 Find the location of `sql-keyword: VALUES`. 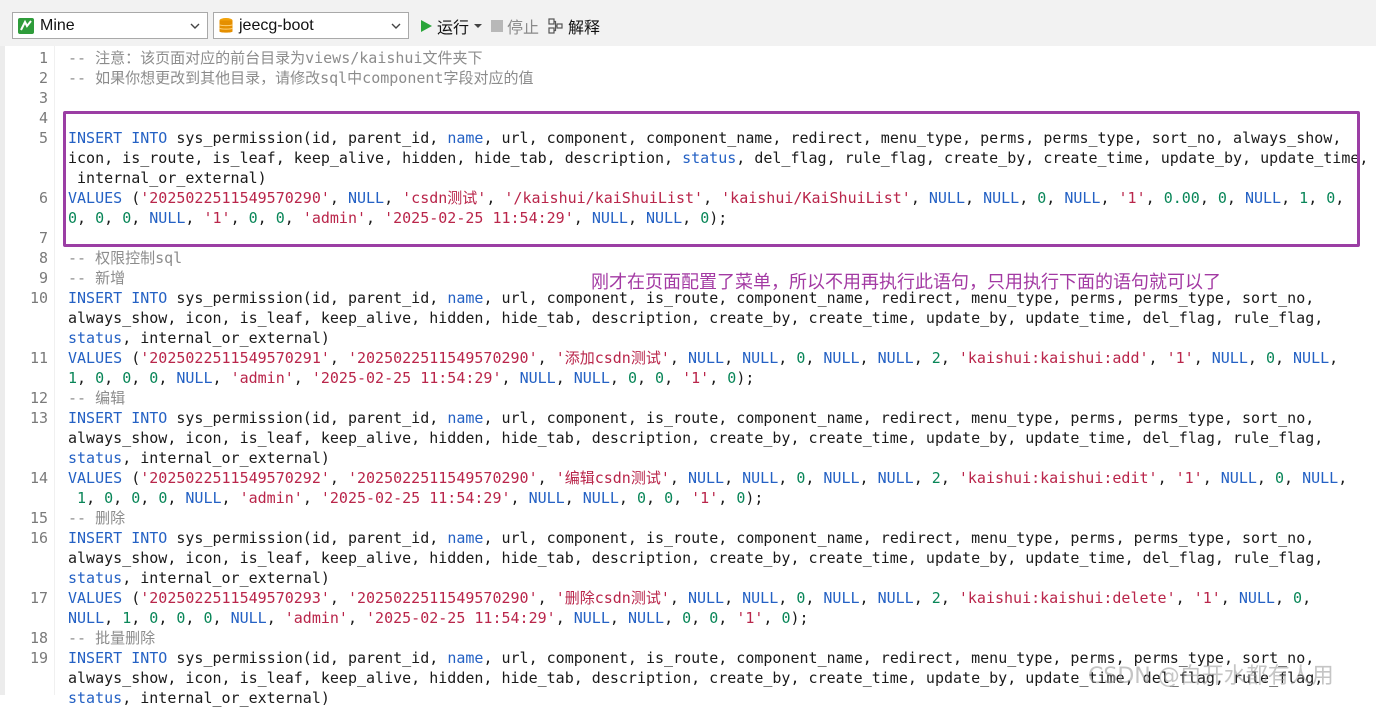

sql-keyword: VALUES is located at coordinates (95, 598).